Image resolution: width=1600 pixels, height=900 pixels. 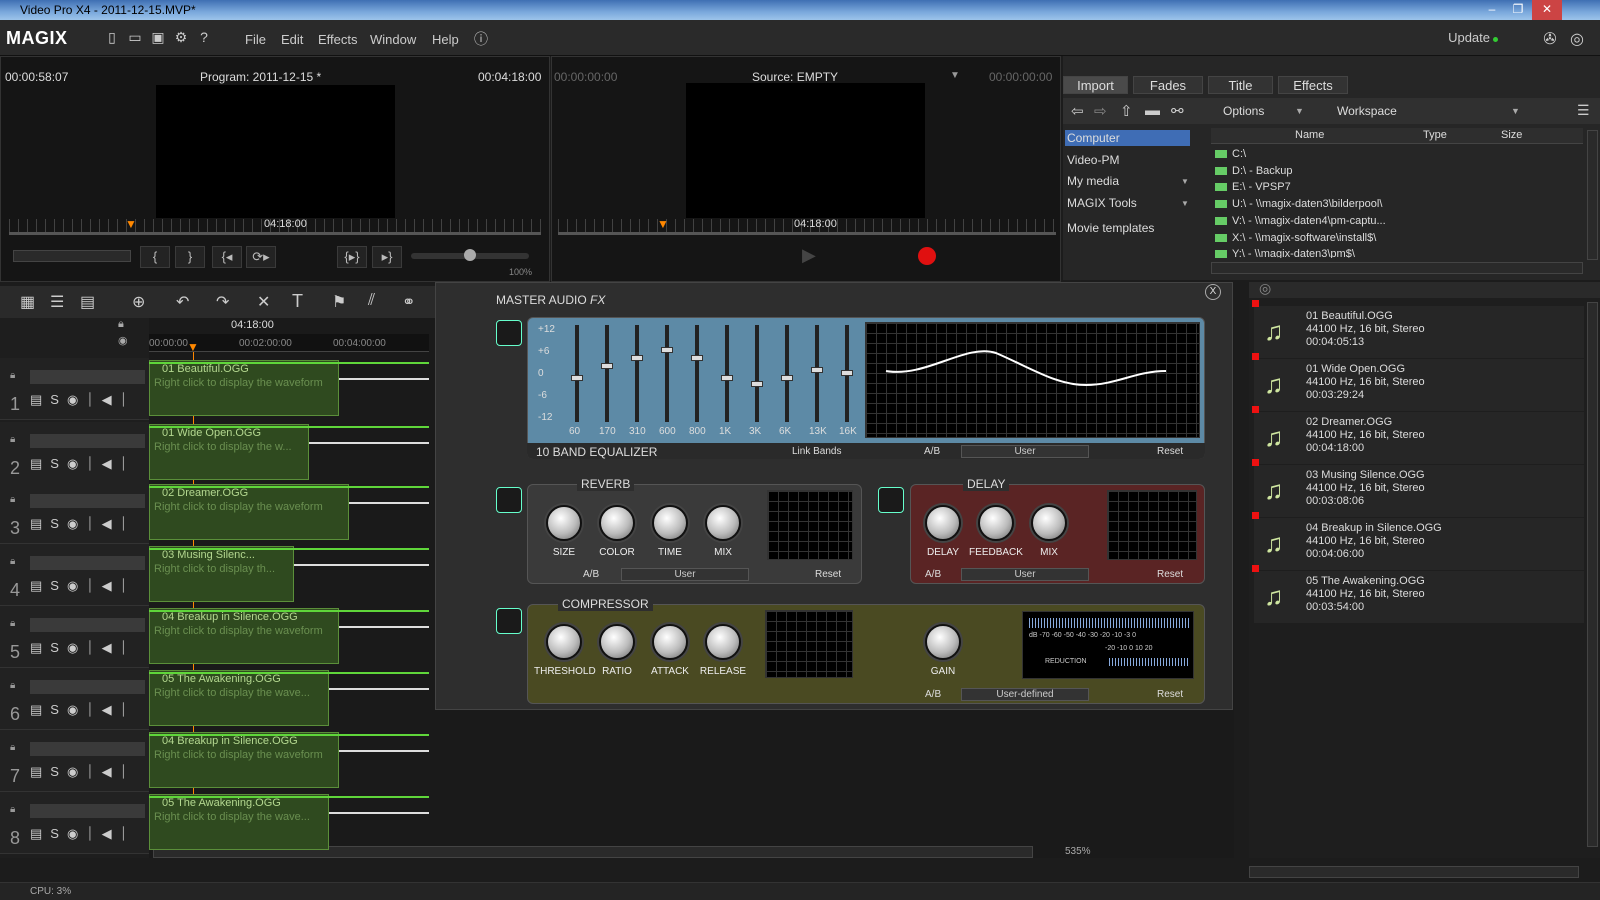 I want to click on mark-in-button: {, so click(x=155, y=257).